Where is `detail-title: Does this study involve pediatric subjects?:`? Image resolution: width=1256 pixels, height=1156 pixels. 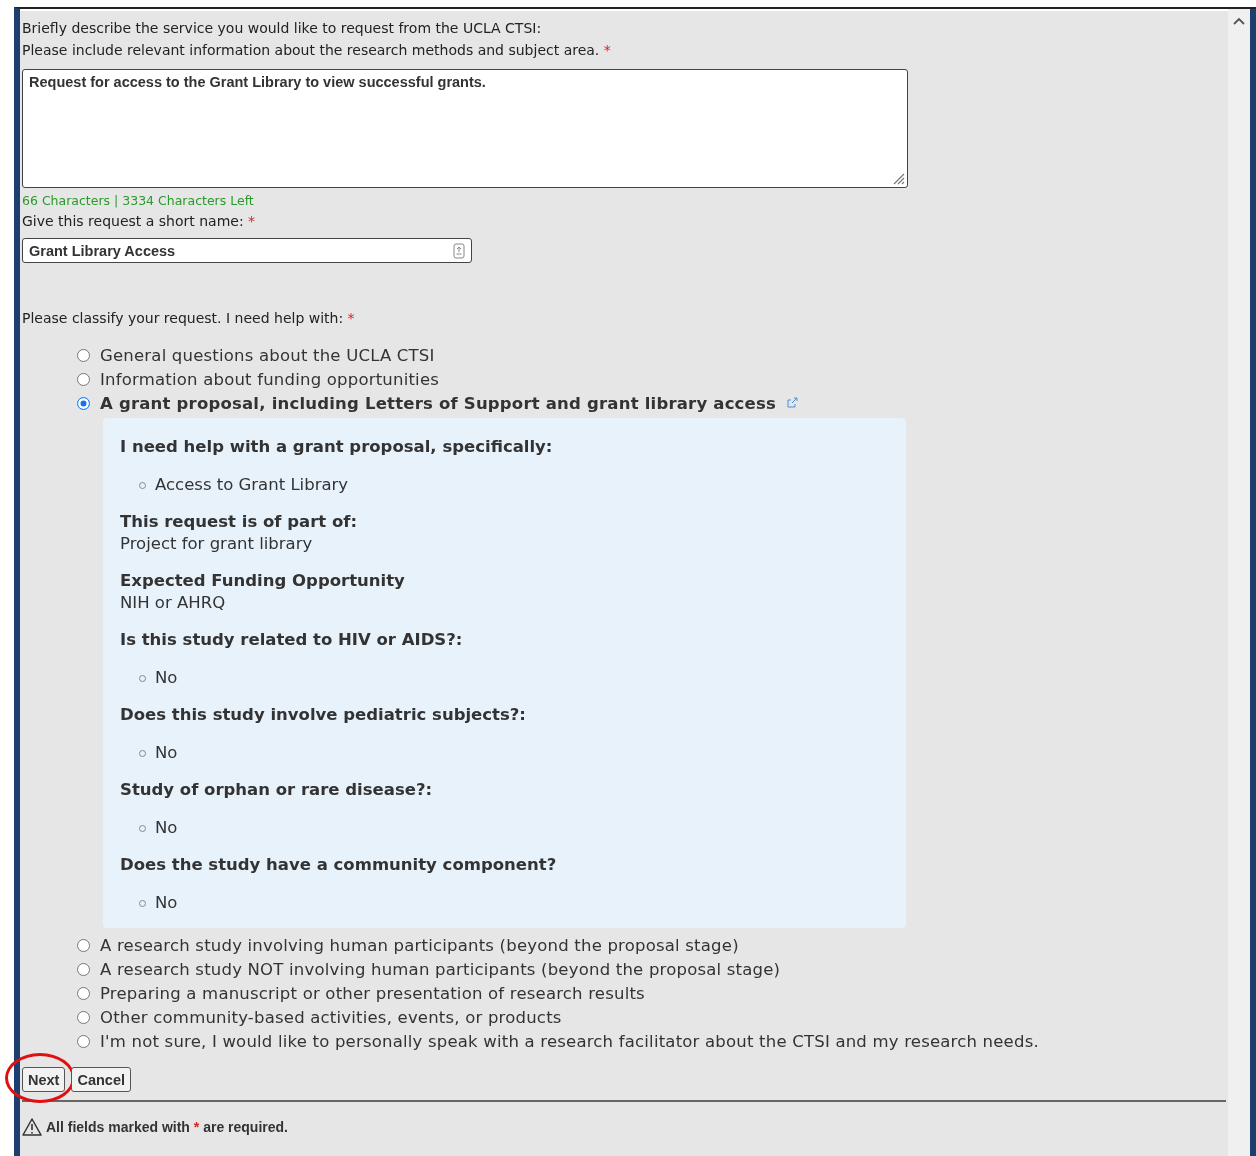
detail-title: Does this study involve pediatric subjects?: is located at coordinates (323, 715).